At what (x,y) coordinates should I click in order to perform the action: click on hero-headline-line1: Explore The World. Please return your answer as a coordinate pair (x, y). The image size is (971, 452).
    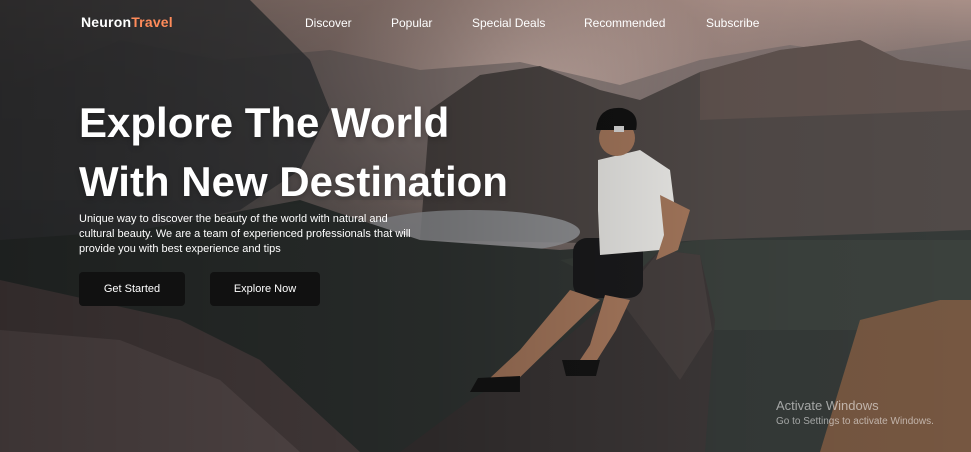
    Looking at the image, I should click on (264, 122).